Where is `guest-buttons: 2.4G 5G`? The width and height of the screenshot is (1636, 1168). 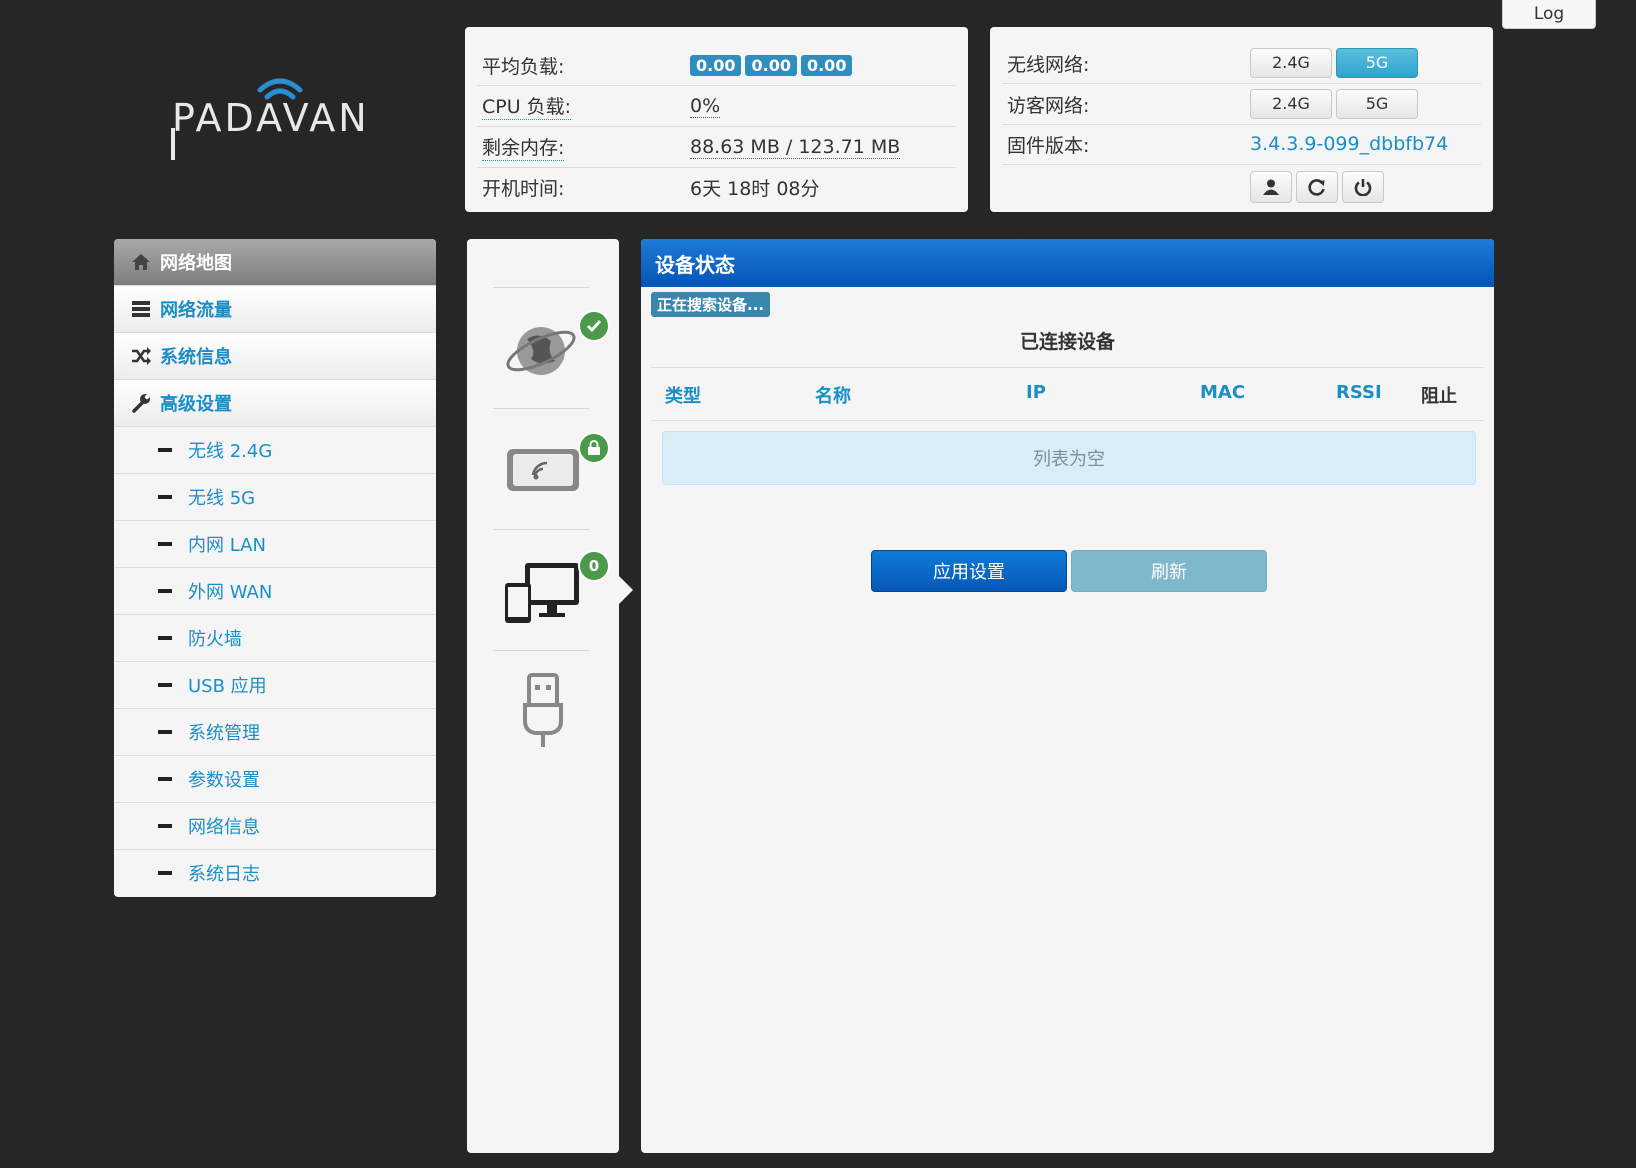 guest-buttons: 2.4G 5G is located at coordinates (1336, 104).